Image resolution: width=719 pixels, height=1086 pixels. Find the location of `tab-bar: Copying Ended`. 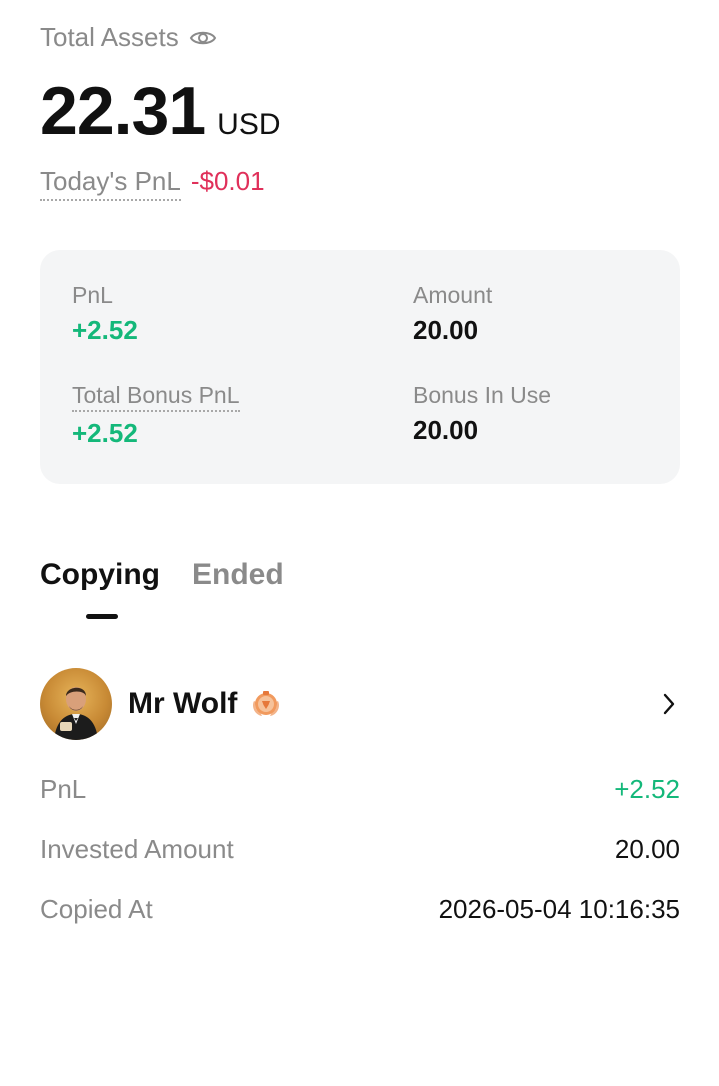

tab-bar: Copying Ended is located at coordinates (162, 575).